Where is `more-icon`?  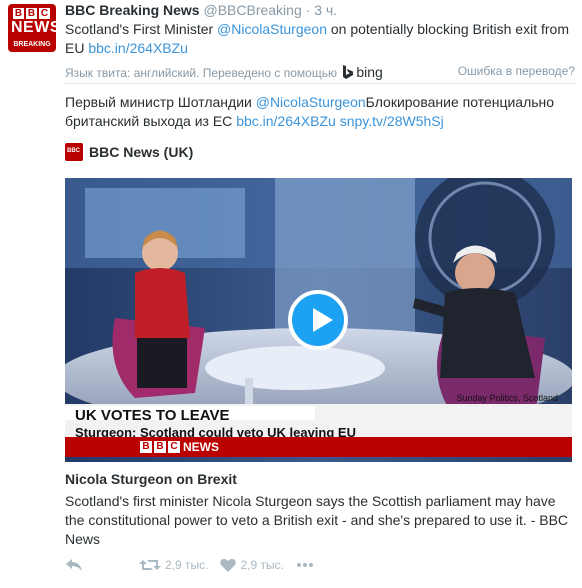 more-icon is located at coordinates (304, 565).